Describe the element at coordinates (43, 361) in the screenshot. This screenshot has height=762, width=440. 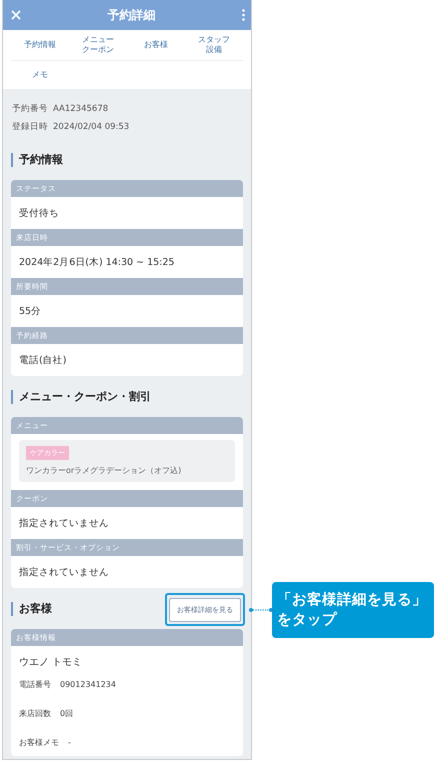
I see `field-value: 電話(自社)` at that location.